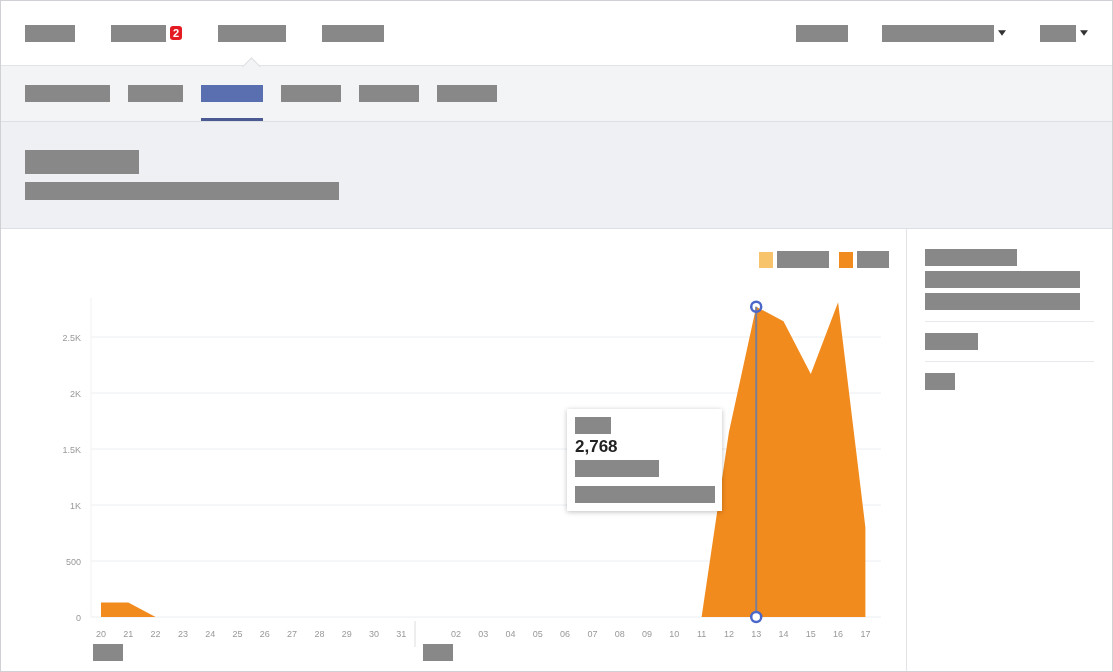 Image resolution: width=1113 pixels, height=672 pixels. I want to click on y-axis-label: 1K, so click(75, 506).